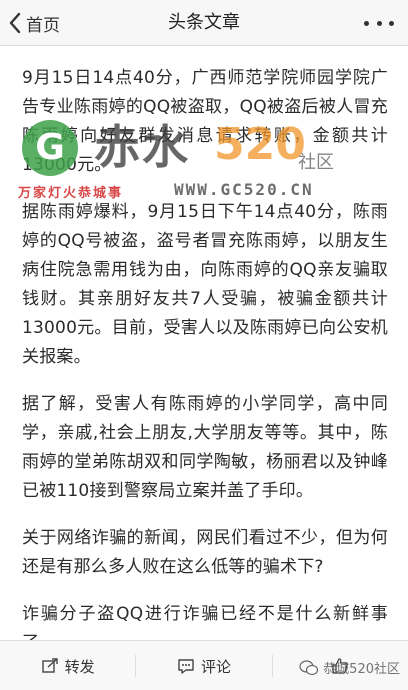 The height and width of the screenshot is (690, 408). Describe the element at coordinates (186, 666) in the screenshot. I see `comment-icon` at that location.